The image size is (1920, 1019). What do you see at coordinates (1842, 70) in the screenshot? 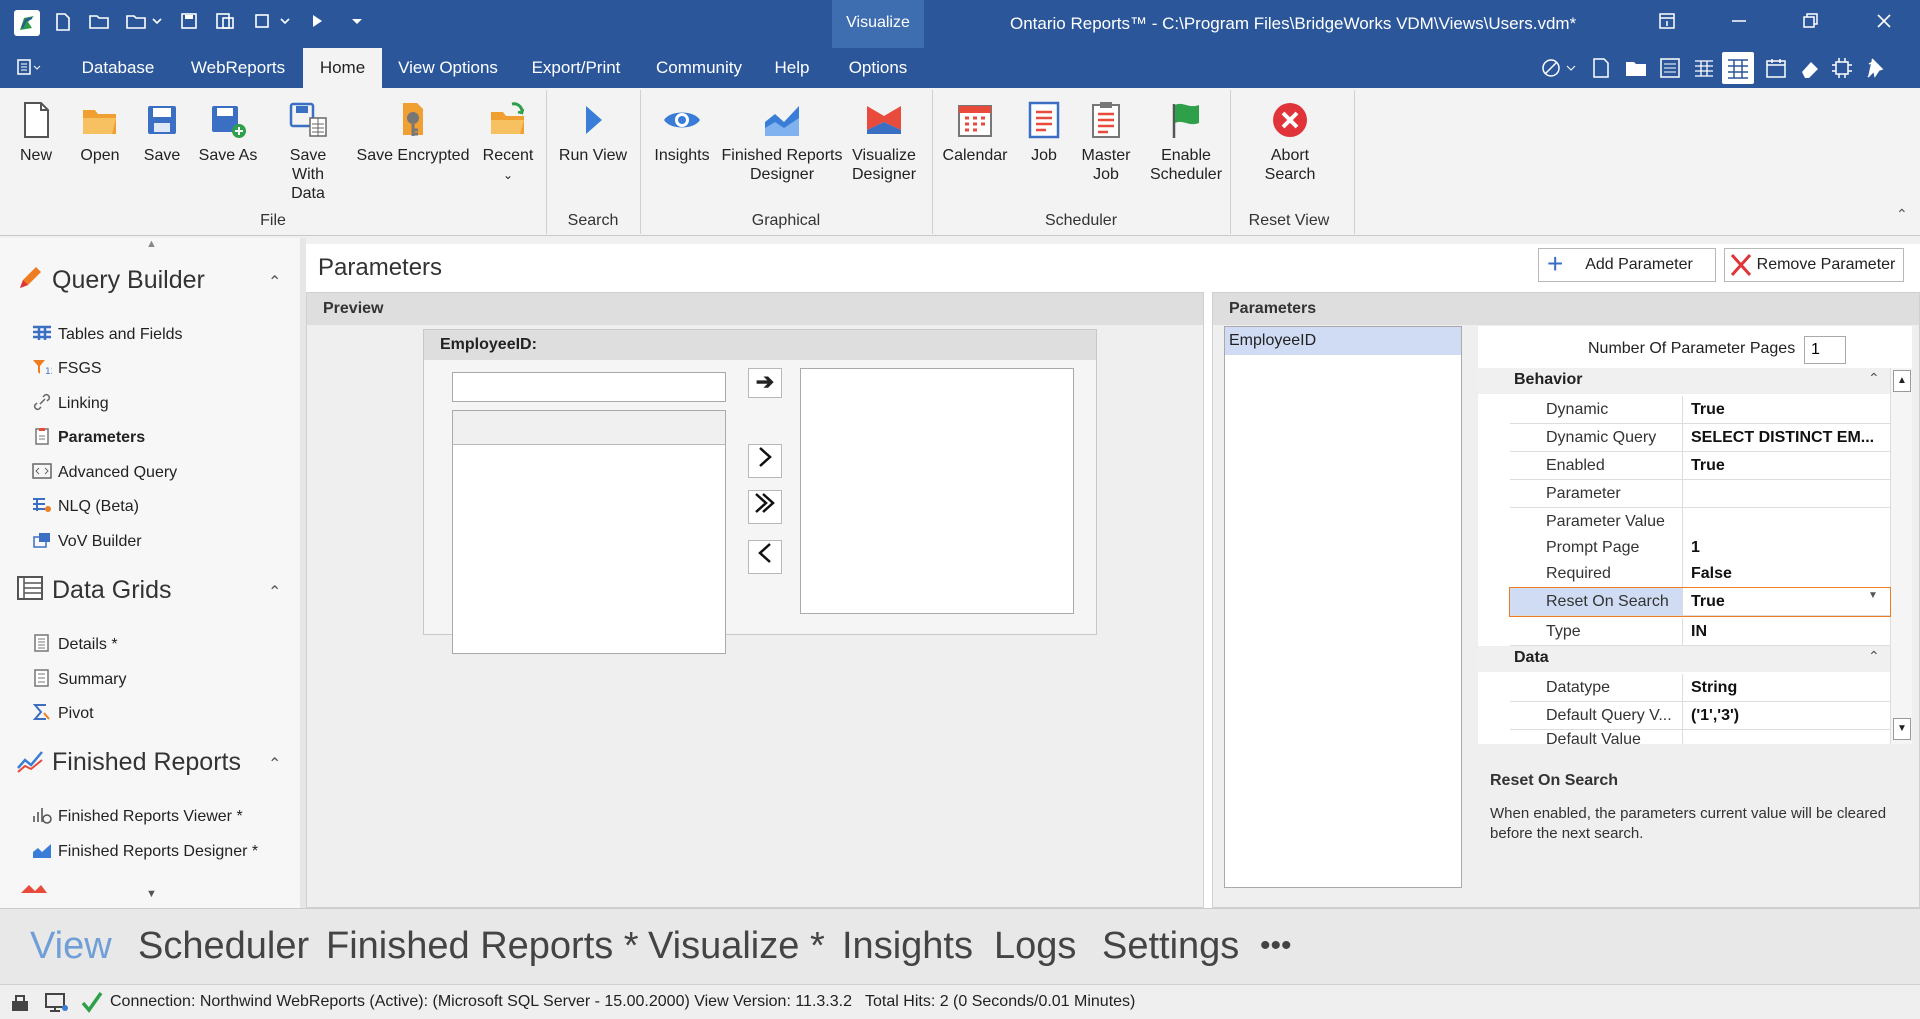
I see `chip-icon` at bounding box center [1842, 70].